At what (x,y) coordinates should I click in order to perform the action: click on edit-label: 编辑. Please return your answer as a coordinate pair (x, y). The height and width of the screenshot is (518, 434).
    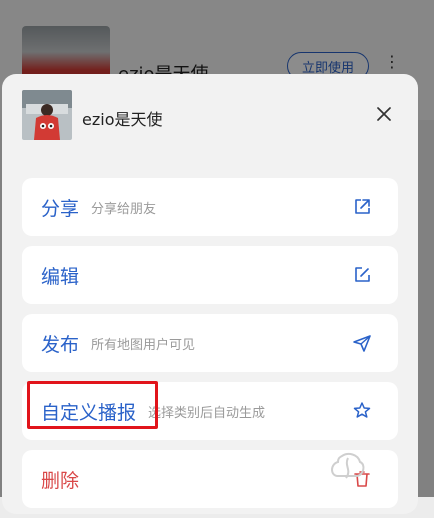
    Looking at the image, I should click on (60, 276).